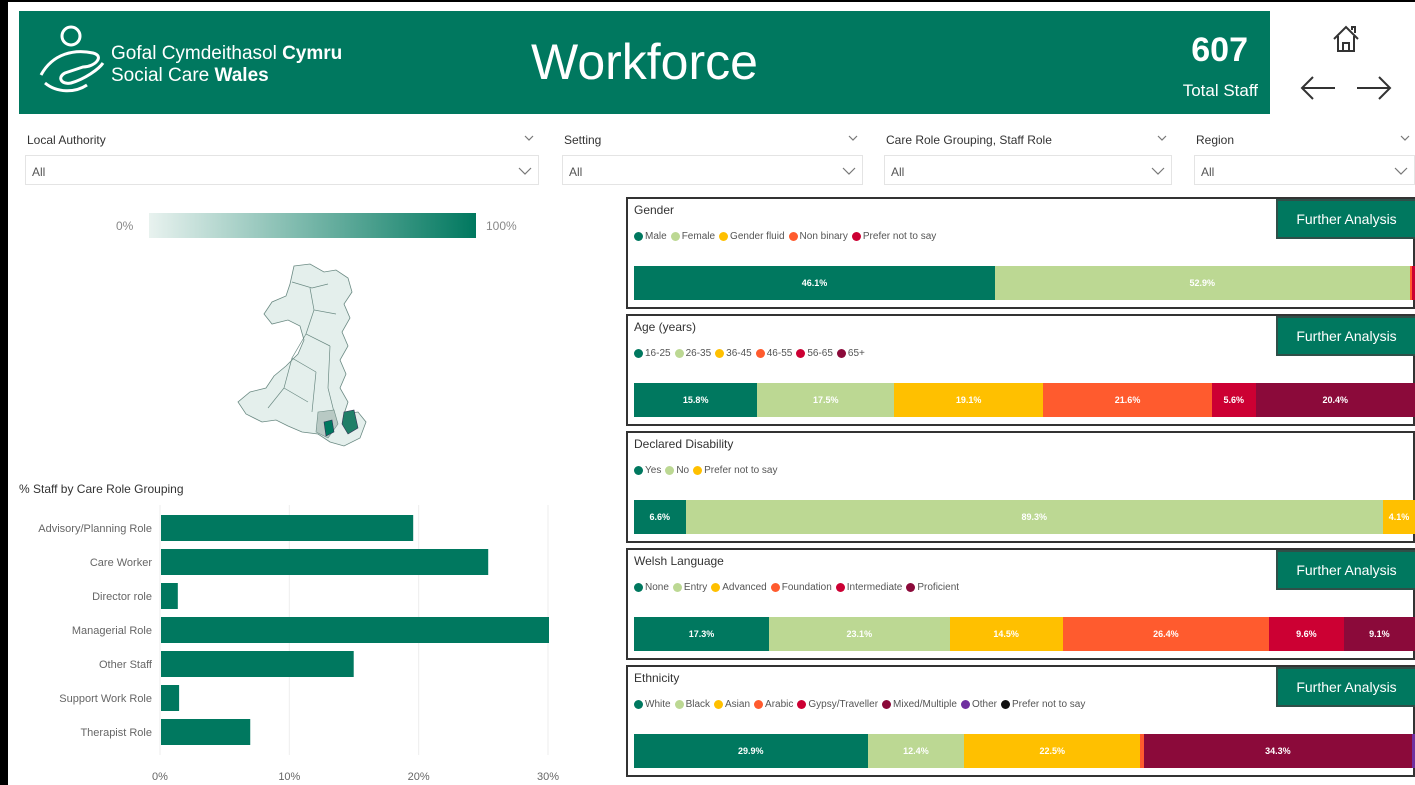  What do you see at coordinates (1127, 400) in the screenshot?
I see `bar-segment: 21.6%` at bounding box center [1127, 400].